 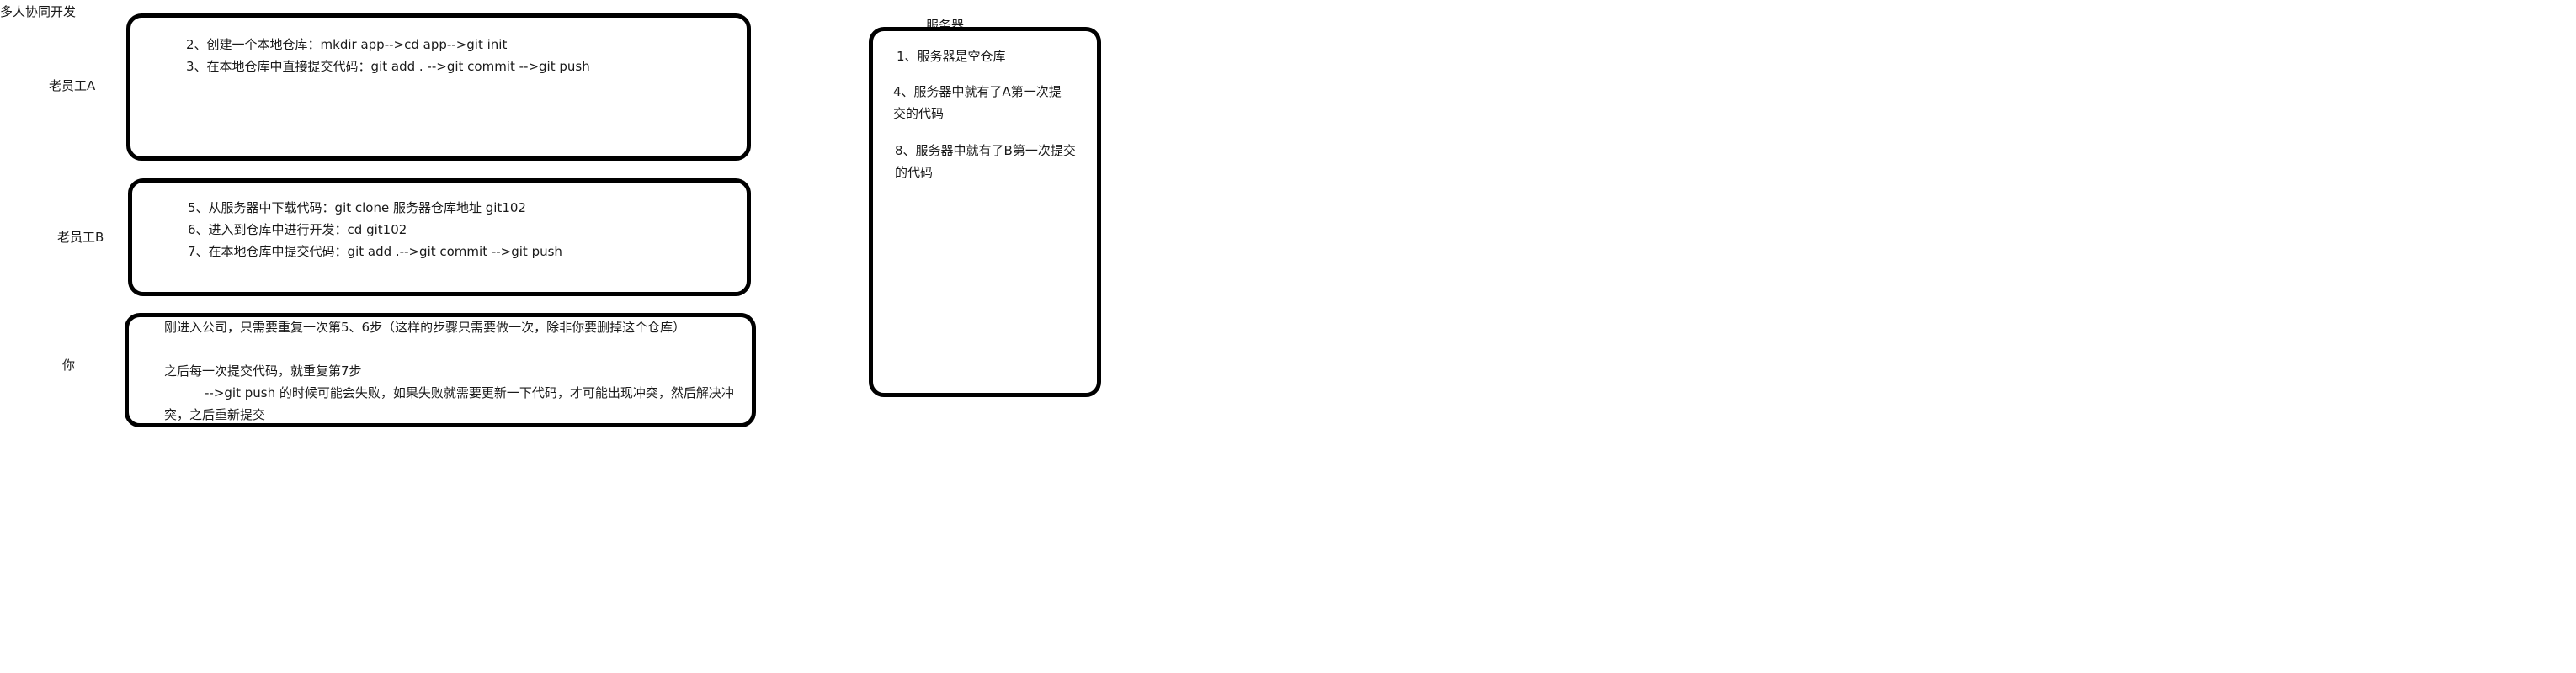 What do you see at coordinates (72, 85) in the screenshot?
I see `actor-label-a: 老员工A` at bounding box center [72, 85].